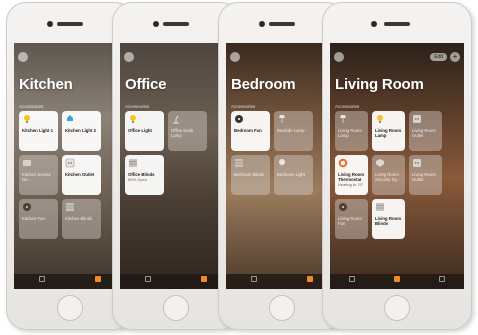  I want to click on accessory-name: Living Room Blinds, so click(388, 221).